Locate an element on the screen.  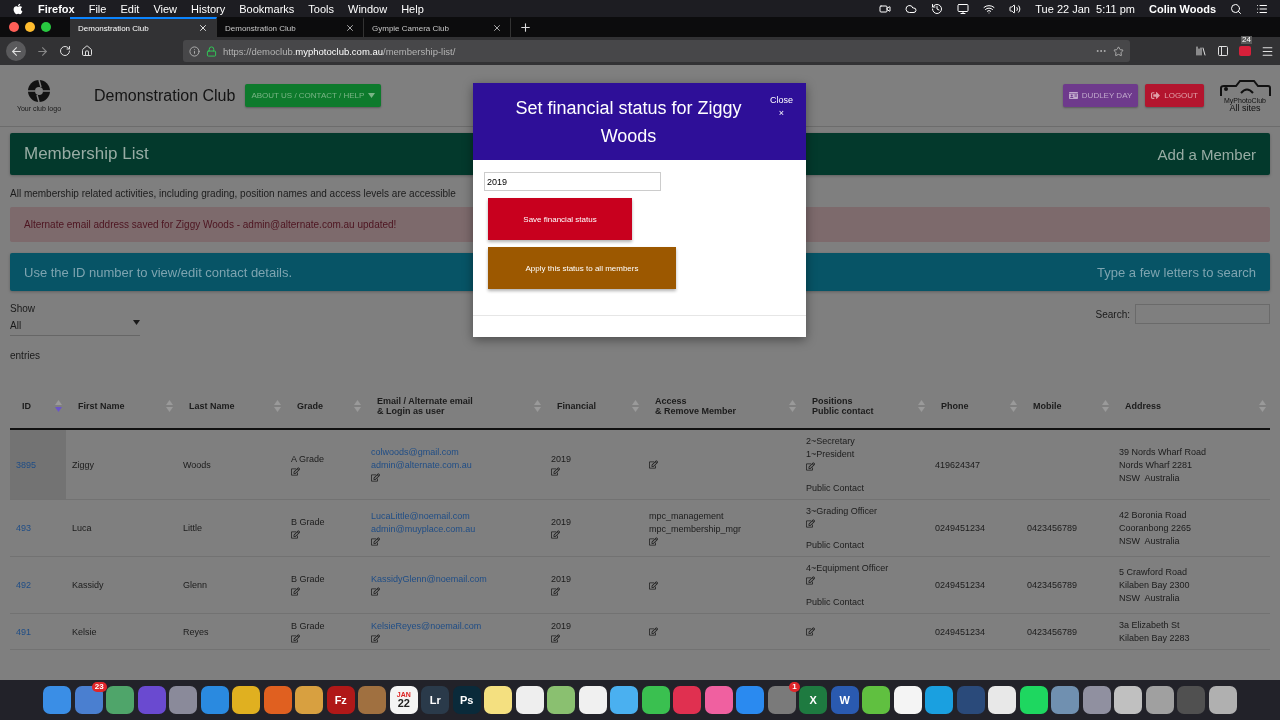
app-icon: Fz is located at coordinates (340, 700).